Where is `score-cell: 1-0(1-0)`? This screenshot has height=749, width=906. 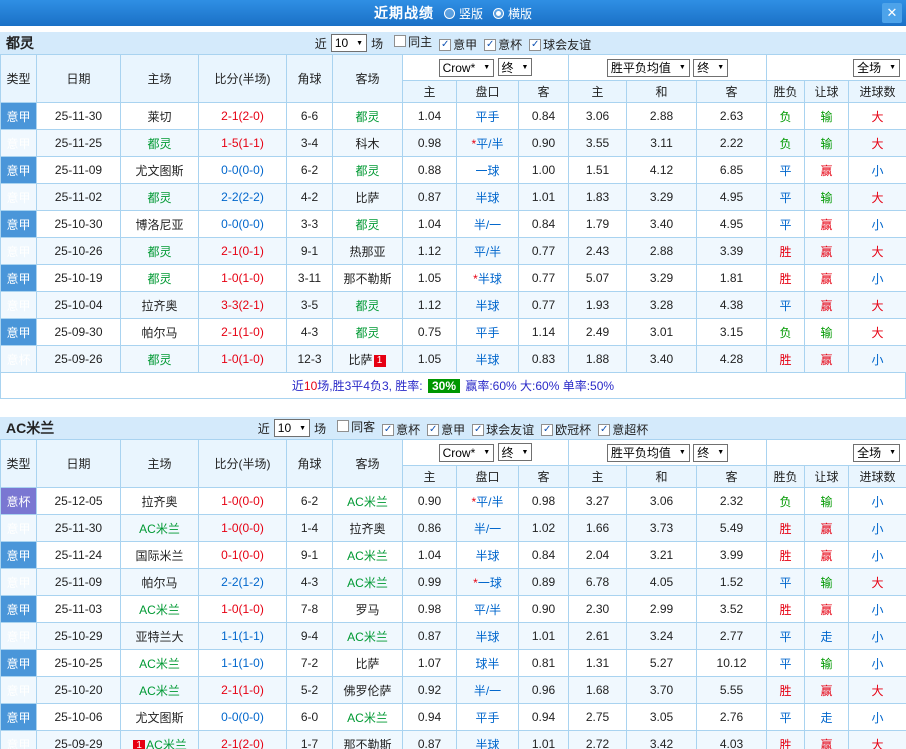
score-cell: 1-0(1-0) is located at coordinates (242, 278).